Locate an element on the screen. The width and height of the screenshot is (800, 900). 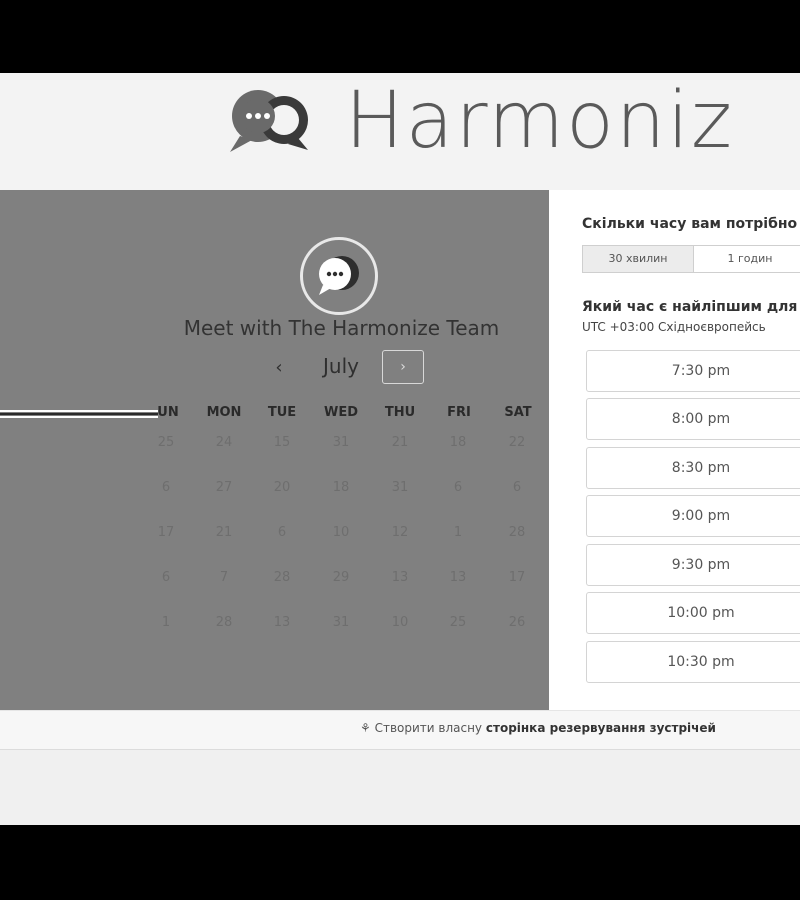
calendar-day: 15 is located at coordinates (282, 442).